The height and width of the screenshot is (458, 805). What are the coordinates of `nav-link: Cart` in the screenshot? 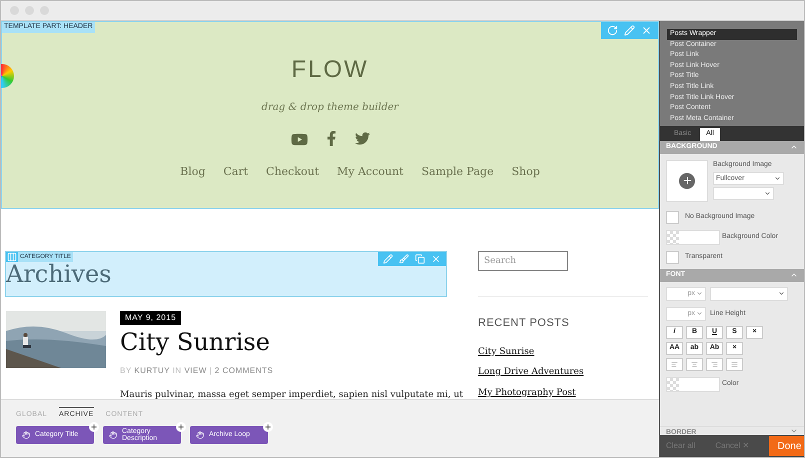 It's located at (235, 172).